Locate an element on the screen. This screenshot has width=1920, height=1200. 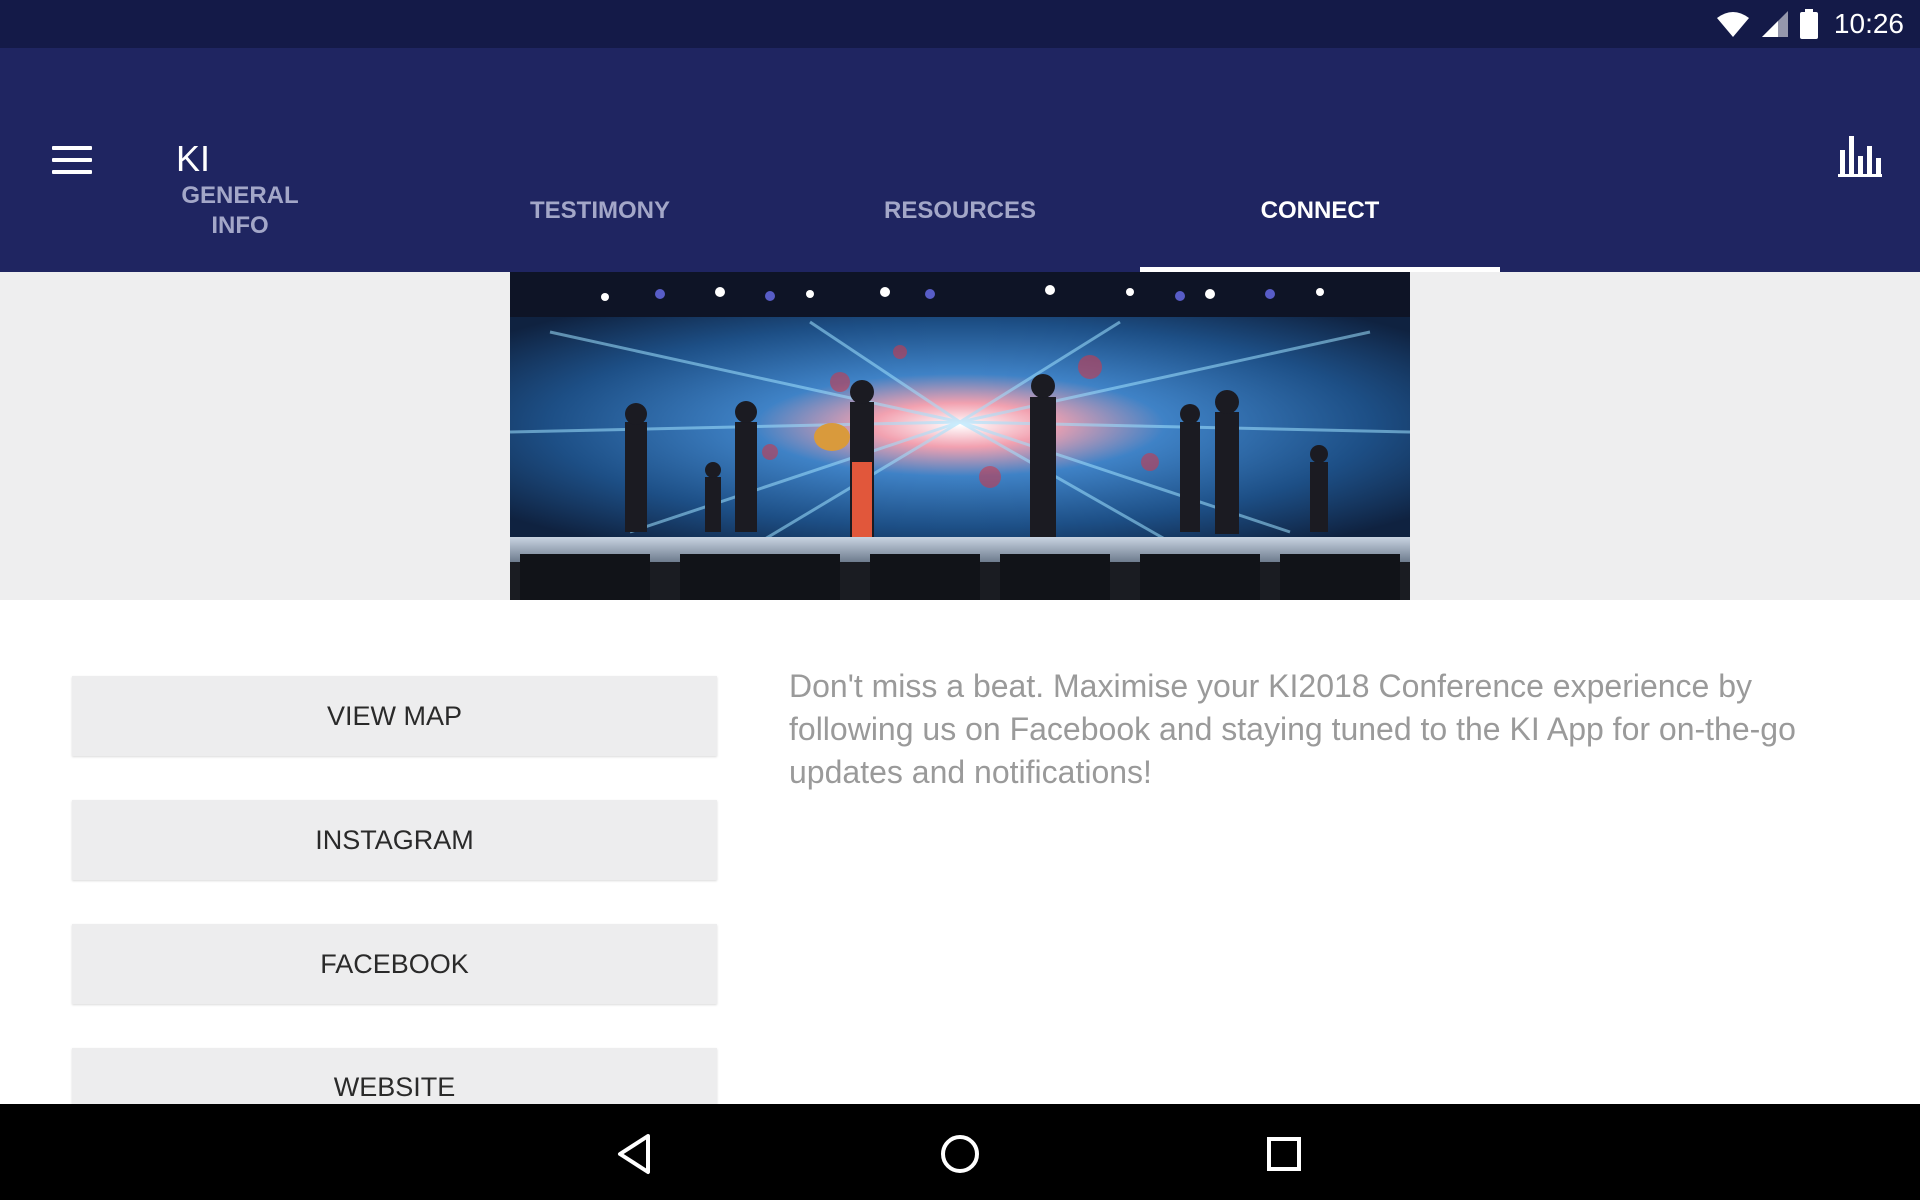
tab-resources: RESOURCES is located at coordinates (960, 211).